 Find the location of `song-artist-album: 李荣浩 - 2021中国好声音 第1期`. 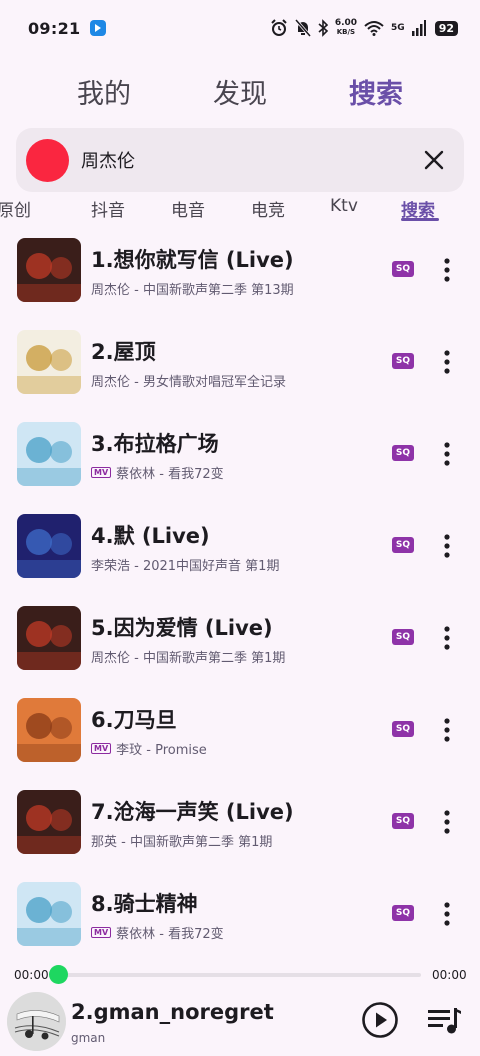

song-artist-album: 李荣浩 - 2021中国好声音 第1期 is located at coordinates (185, 566).